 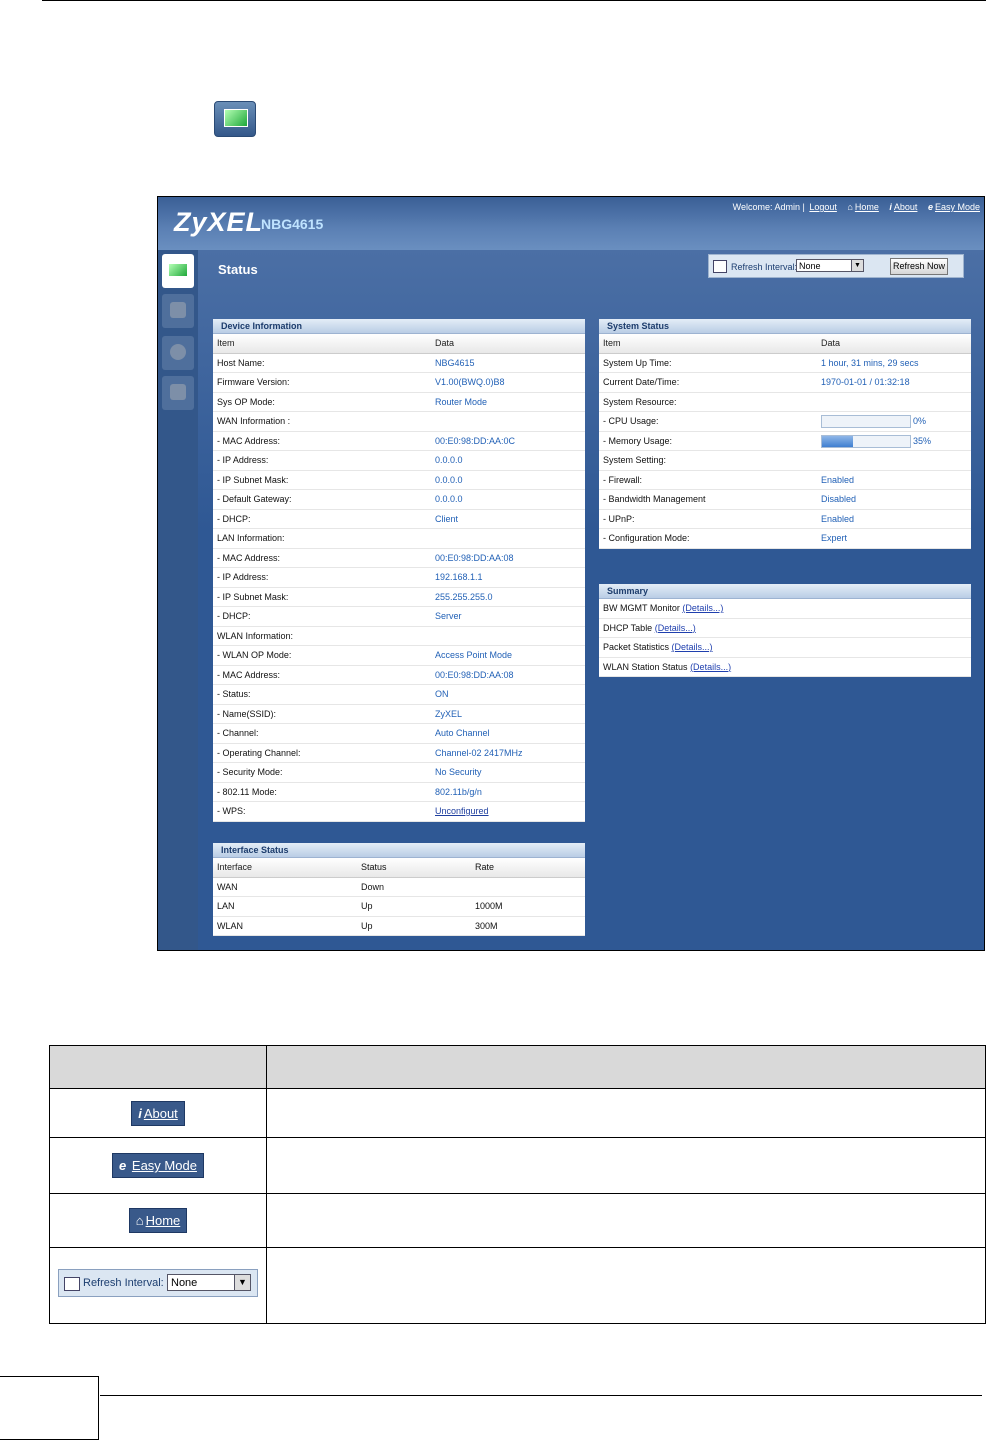 I want to click on sidebar-monitor-icon, so click(x=178, y=311).